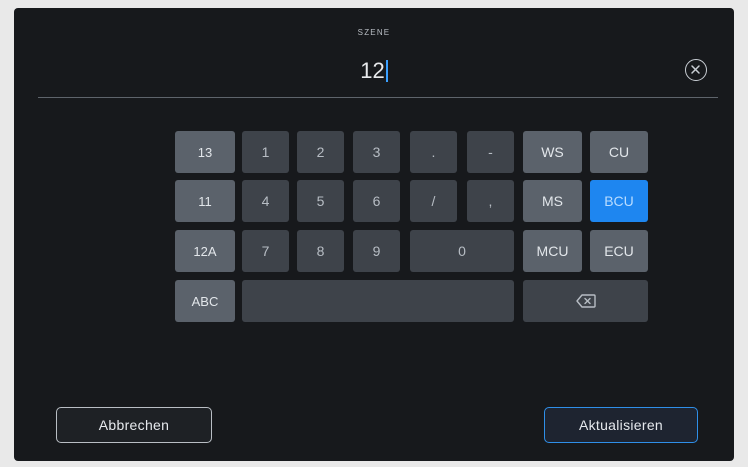 The width and height of the screenshot is (748, 467). I want to click on key-8: 8, so click(320, 251).